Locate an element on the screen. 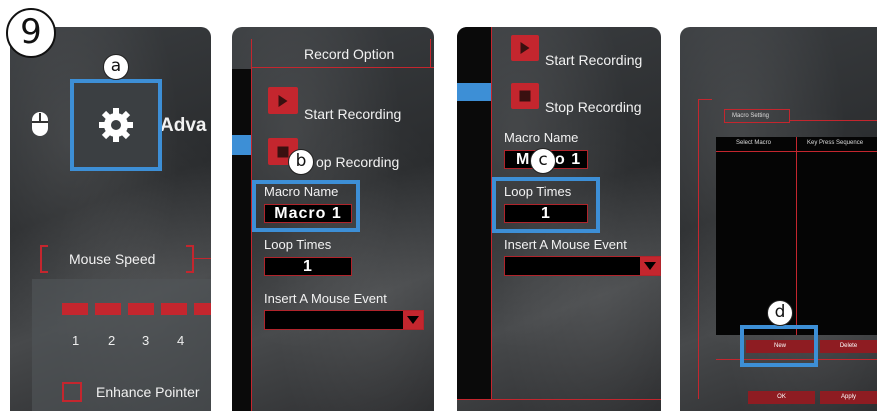 Image resolution: width=877 pixels, height=411 pixels. advanced-tab-label: Adva is located at coordinates (183, 126).